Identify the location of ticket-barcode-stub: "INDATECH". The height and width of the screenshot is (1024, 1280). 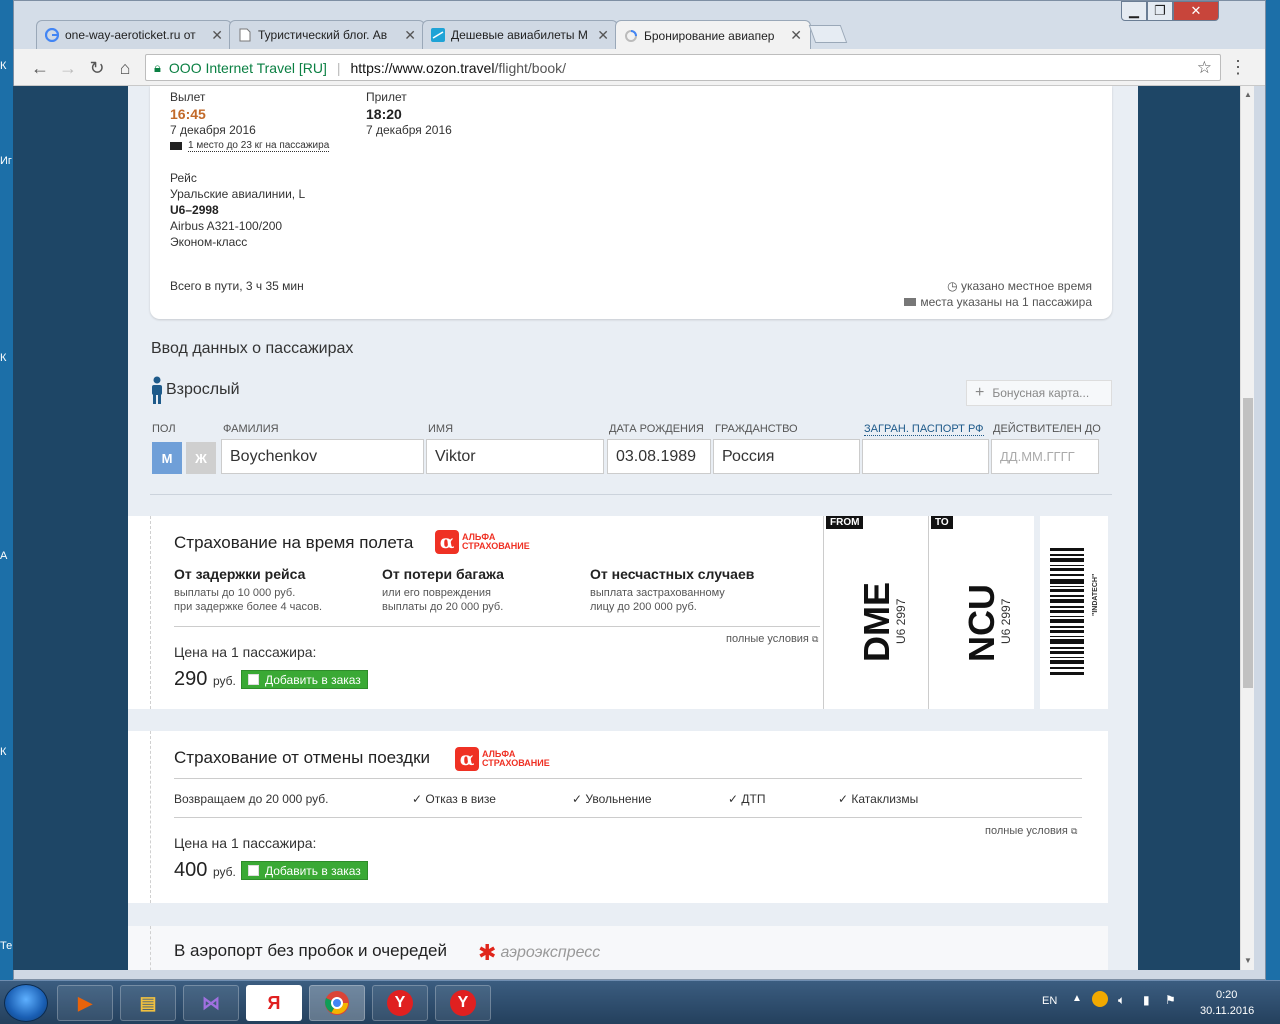
(1071, 612).